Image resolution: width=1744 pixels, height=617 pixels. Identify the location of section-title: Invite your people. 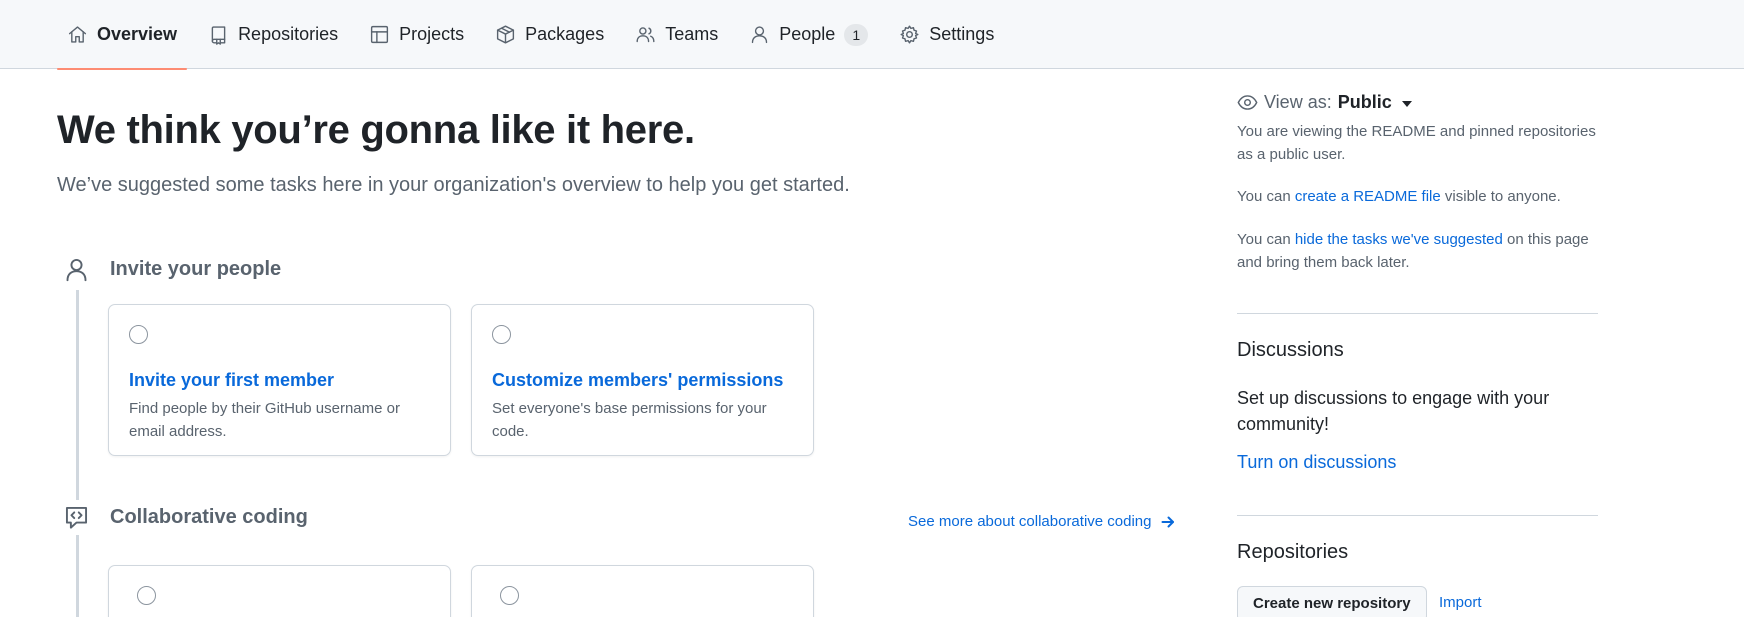
(196, 269).